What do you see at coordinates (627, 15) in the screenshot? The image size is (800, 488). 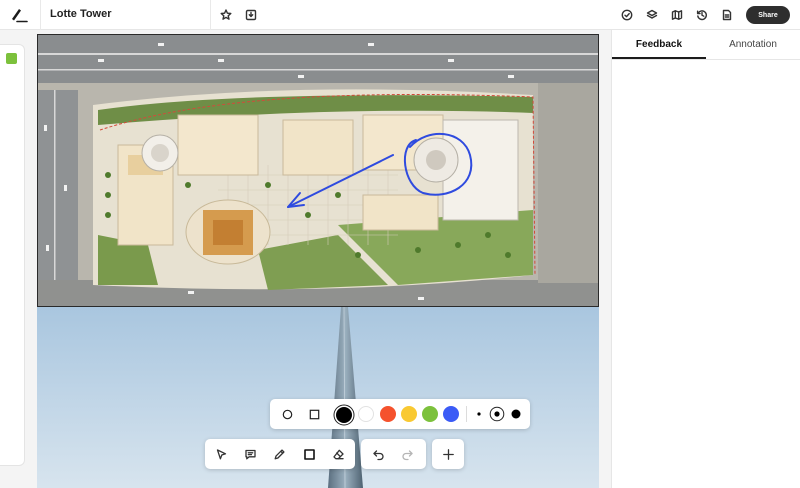 I see `check-circle-icon` at bounding box center [627, 15].